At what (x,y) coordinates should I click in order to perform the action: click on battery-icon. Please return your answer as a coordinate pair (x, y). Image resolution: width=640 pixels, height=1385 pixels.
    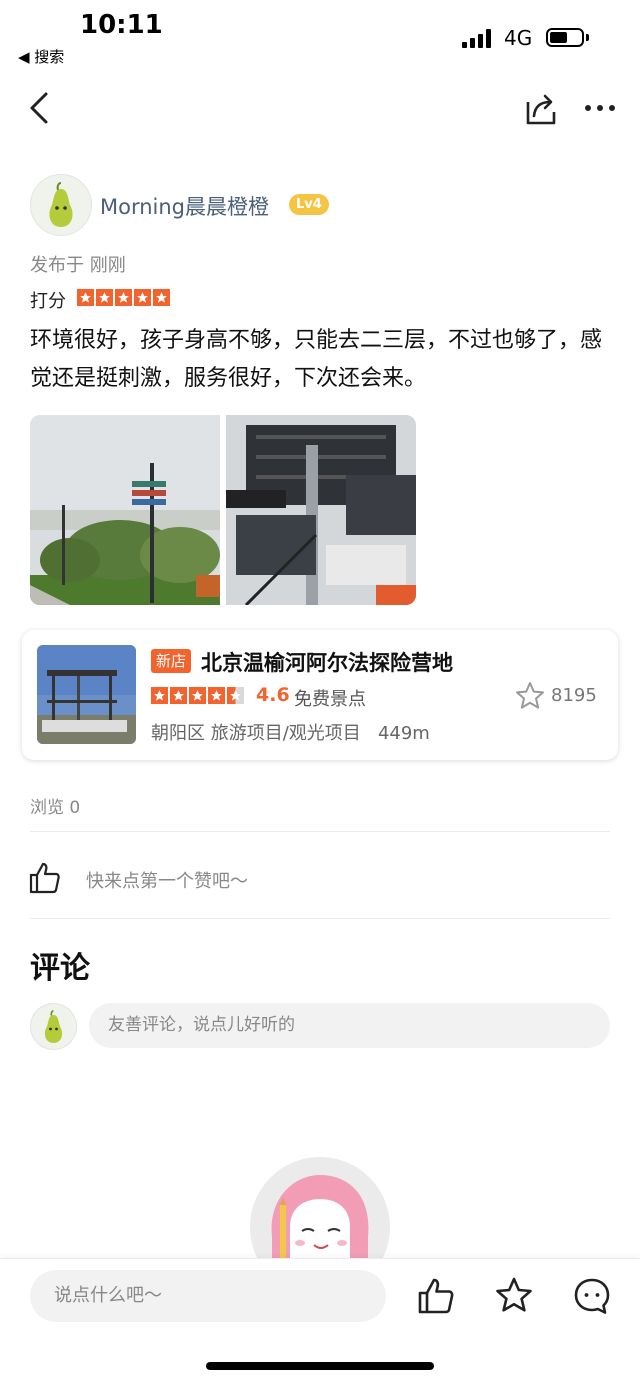
    Looking at the image, I should click on (565, 37).